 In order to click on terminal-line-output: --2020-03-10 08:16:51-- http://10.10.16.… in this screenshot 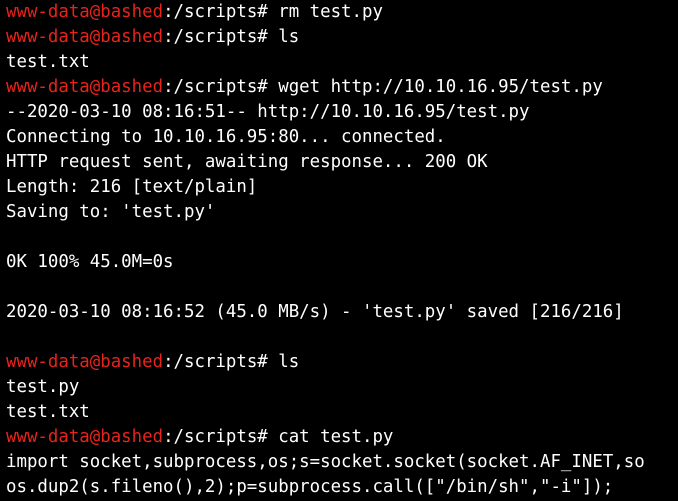, I will do `click(268, 112)`.